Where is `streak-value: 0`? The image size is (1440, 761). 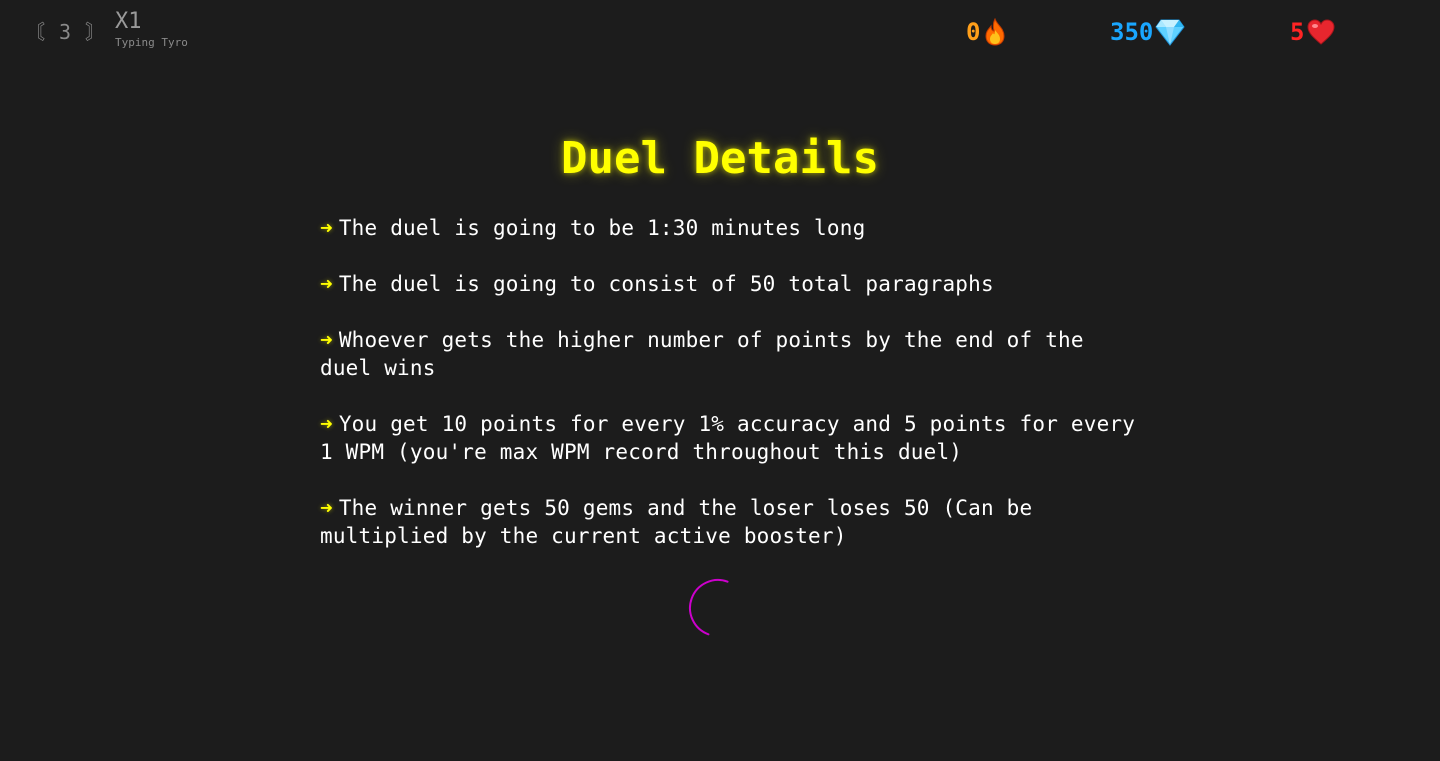 streak-value: 0 is located at coordinates (973, 32).